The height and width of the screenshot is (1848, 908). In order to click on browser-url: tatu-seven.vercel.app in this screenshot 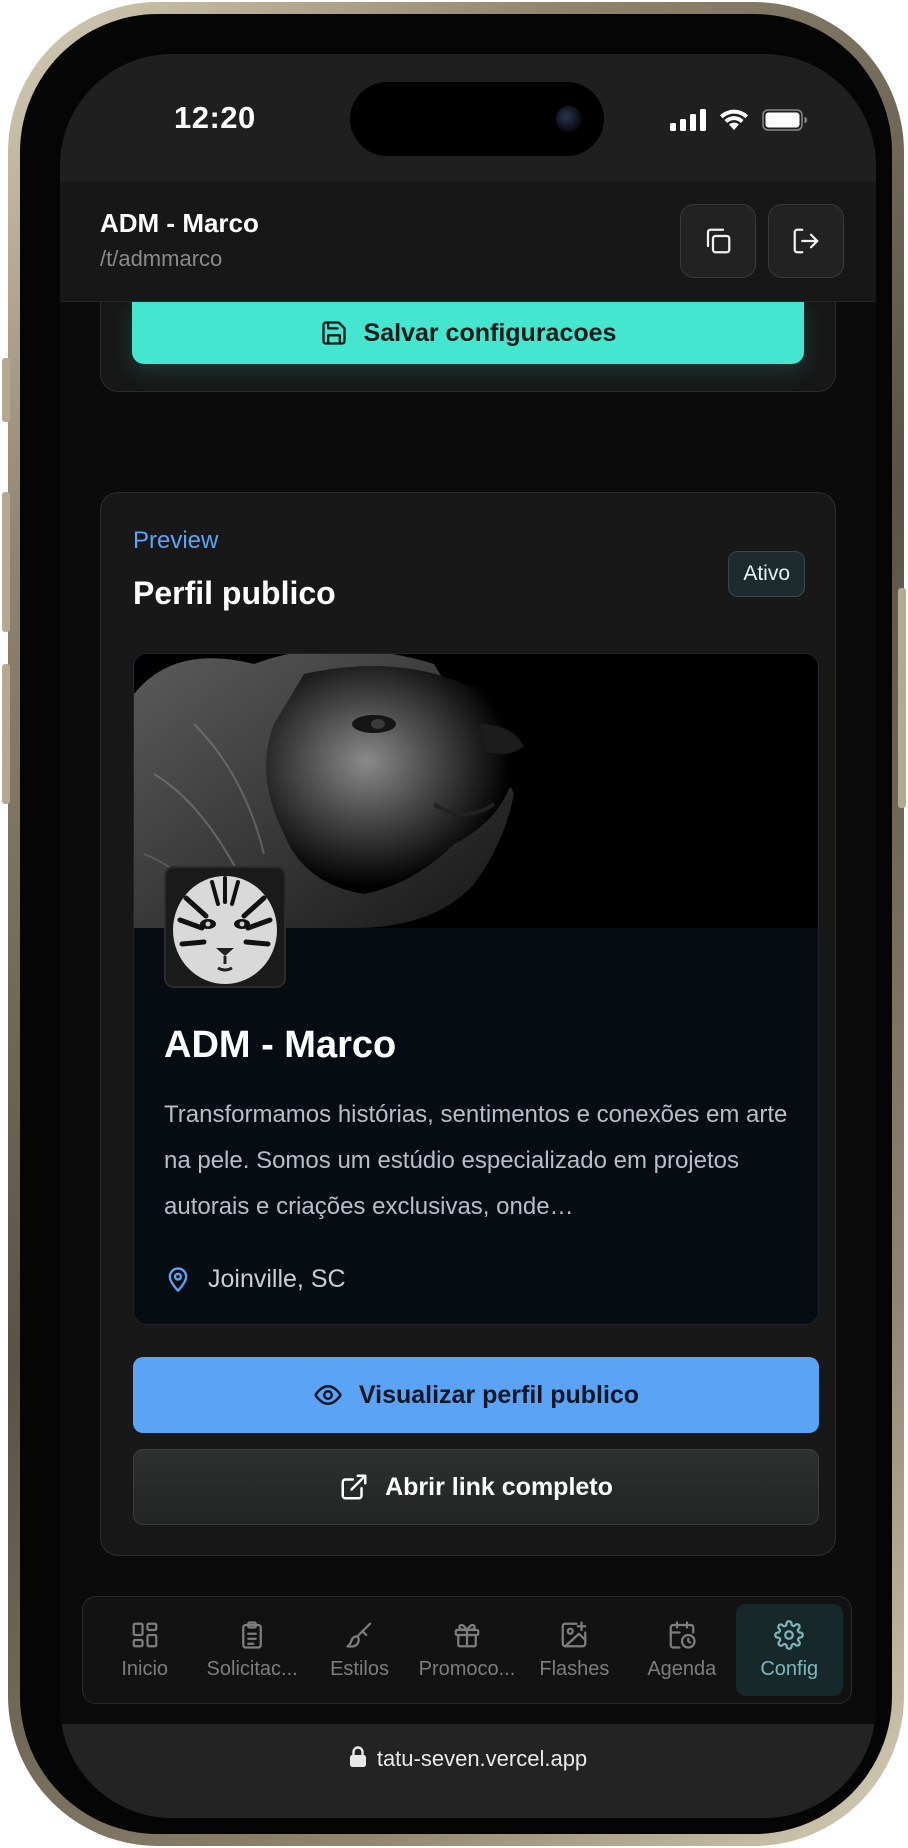, I will do `click(482, 1758)`.